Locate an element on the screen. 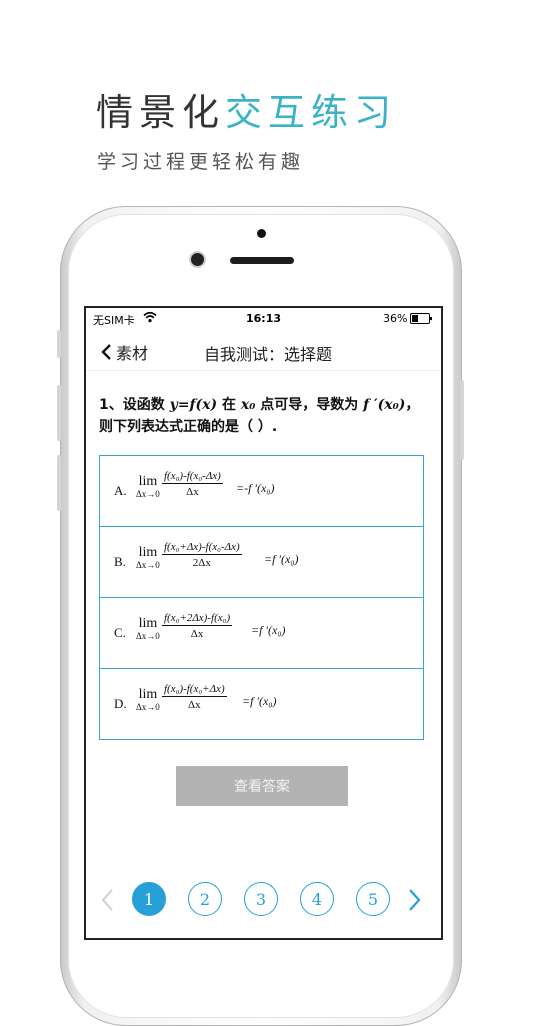 The height and width of the screenshot is (1026, 534). volume-down-button is located at coordinates (59, 483).